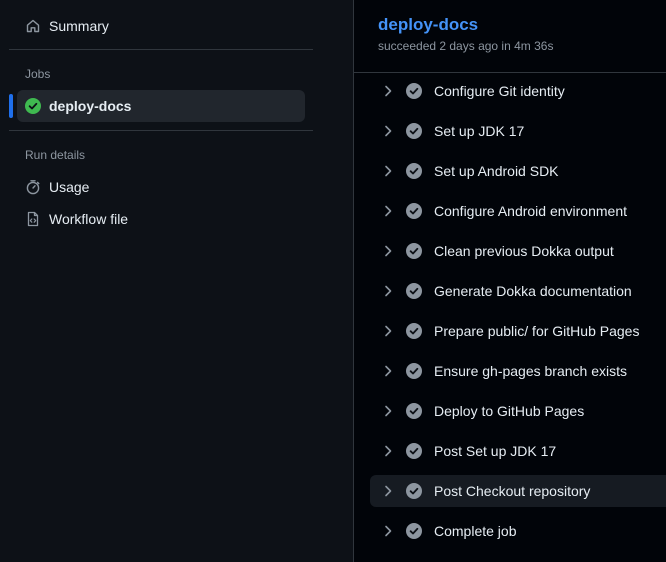 The image size is (666, 562). Describe the element at coordinates (55, 155) in the screenshot. I see `run-details-heading: Run details` at that location.